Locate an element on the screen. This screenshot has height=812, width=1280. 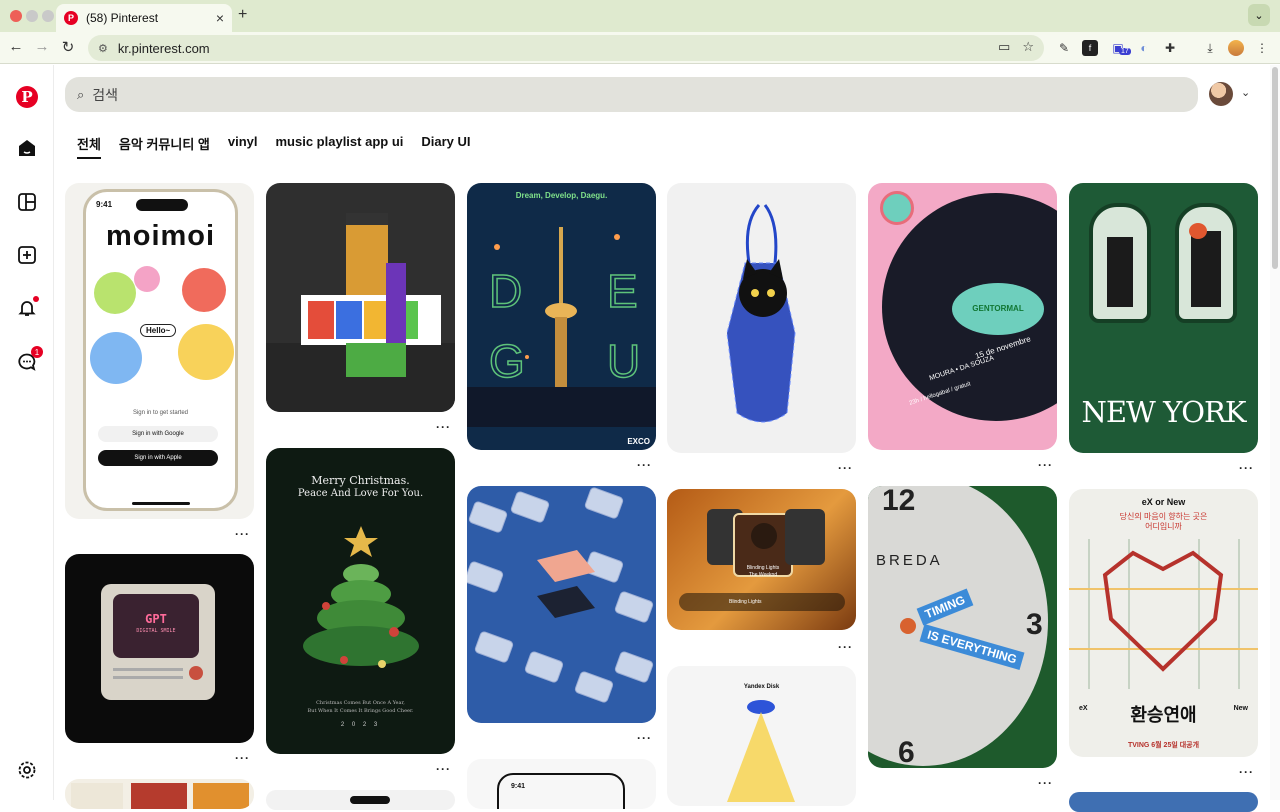
christmas-line-1: Merry Christmas. is located at coordinates (360, 480).